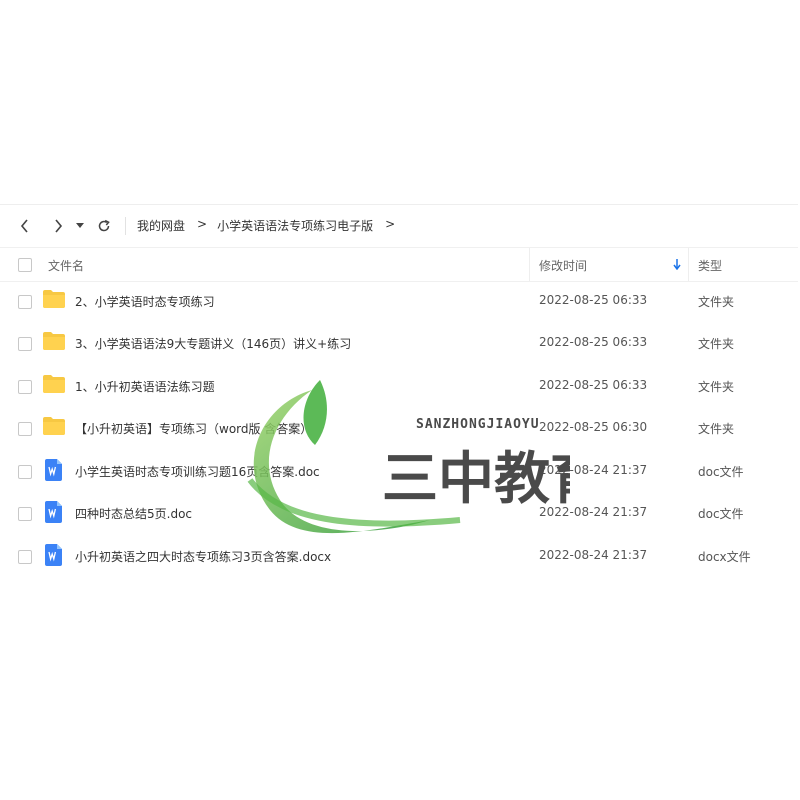 The width and height of the screenshot is (800, 800). I want to click on file-row: 四种时态总结5页.doc 2022-08-24 21:37 doc文件, so click(399, 513).